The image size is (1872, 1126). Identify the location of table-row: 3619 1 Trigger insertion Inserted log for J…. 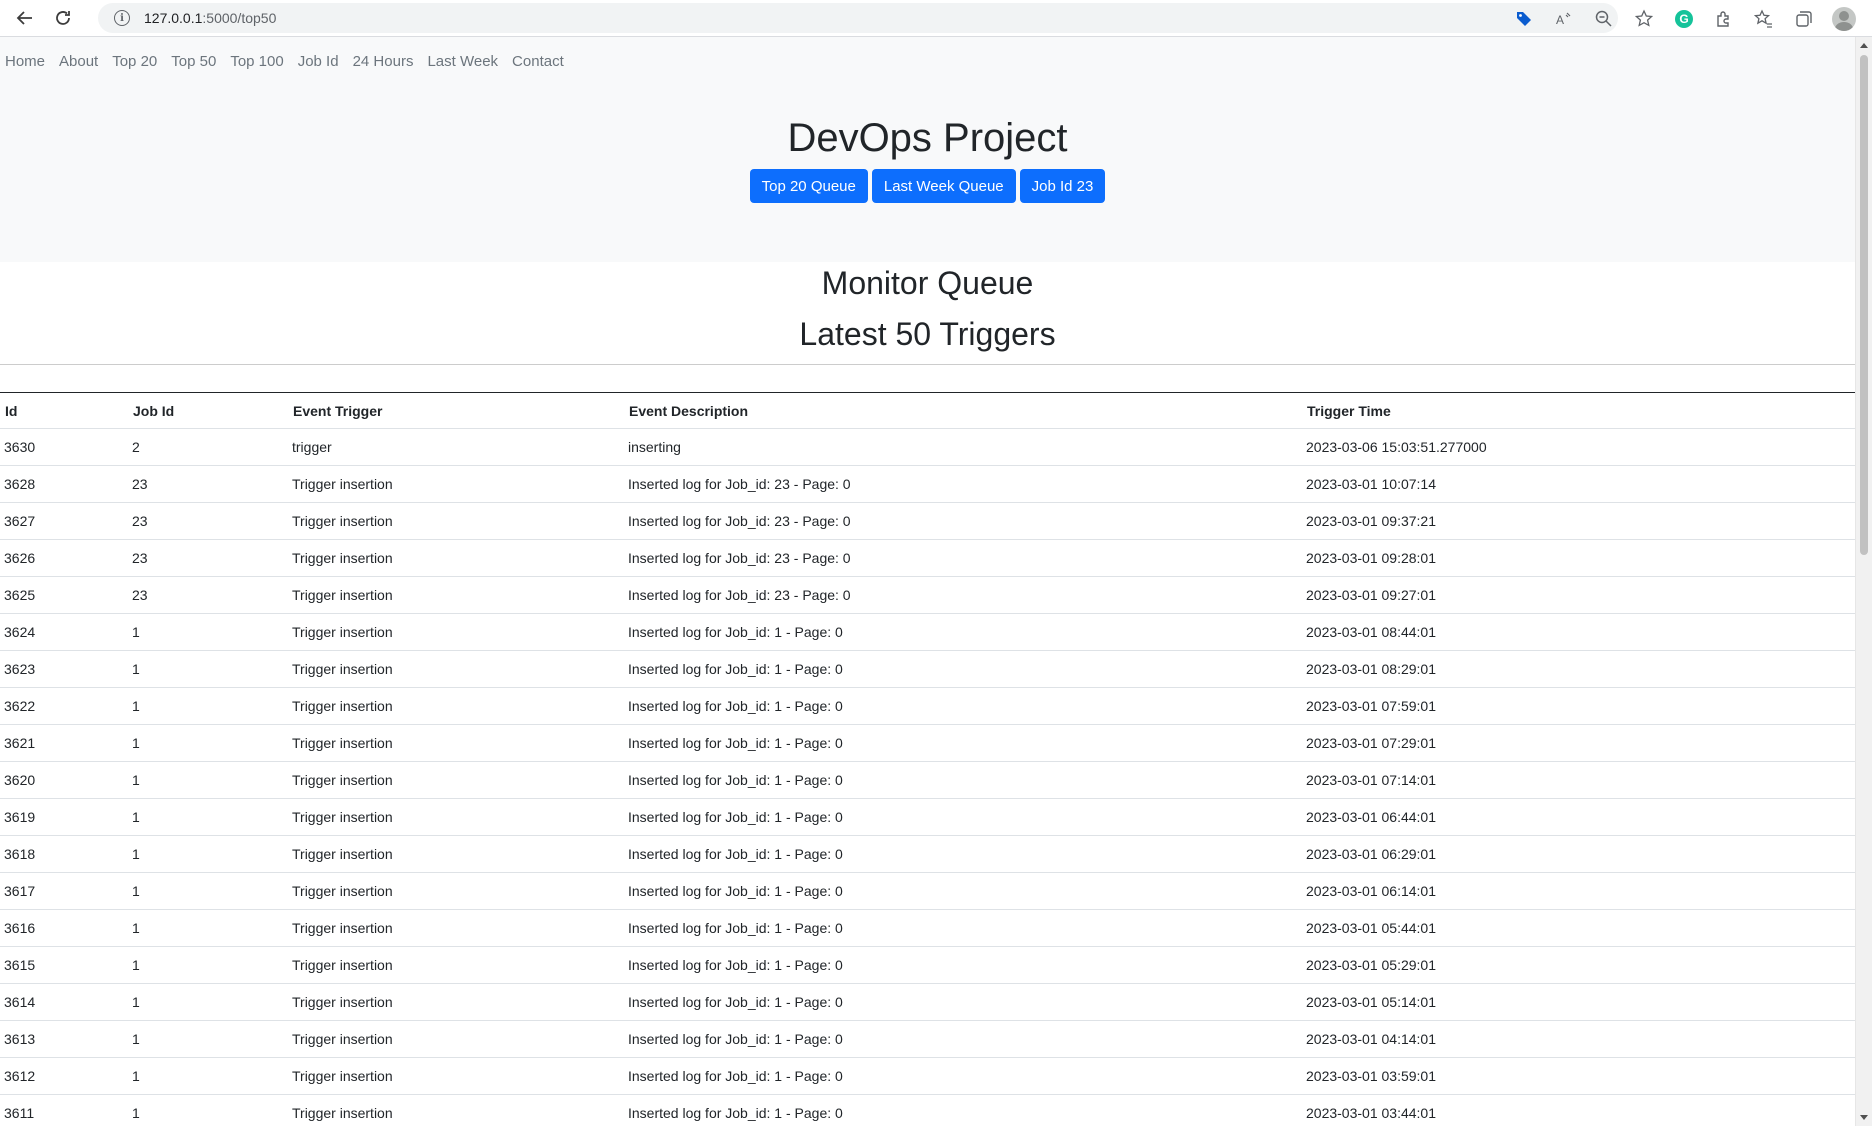
(927, 817).